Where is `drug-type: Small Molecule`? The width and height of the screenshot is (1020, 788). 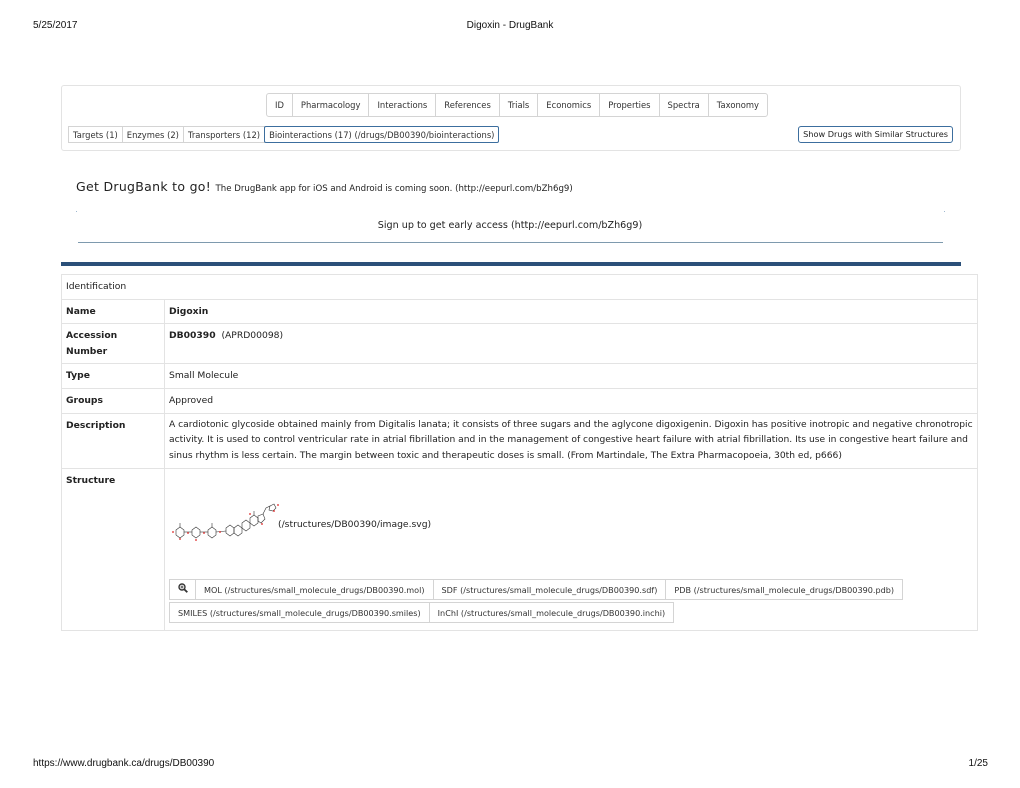
drug-type: Small Molecule is located at coordinates (571, 376).